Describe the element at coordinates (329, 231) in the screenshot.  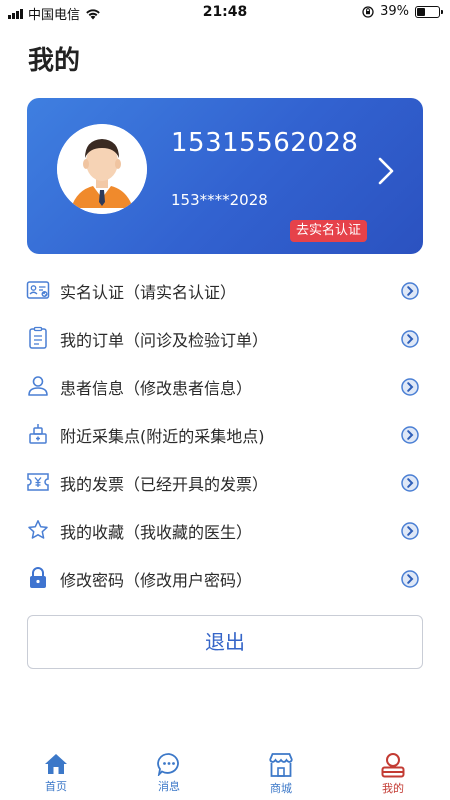
I see `verify-identity-badge: 去实名认证` at that location.